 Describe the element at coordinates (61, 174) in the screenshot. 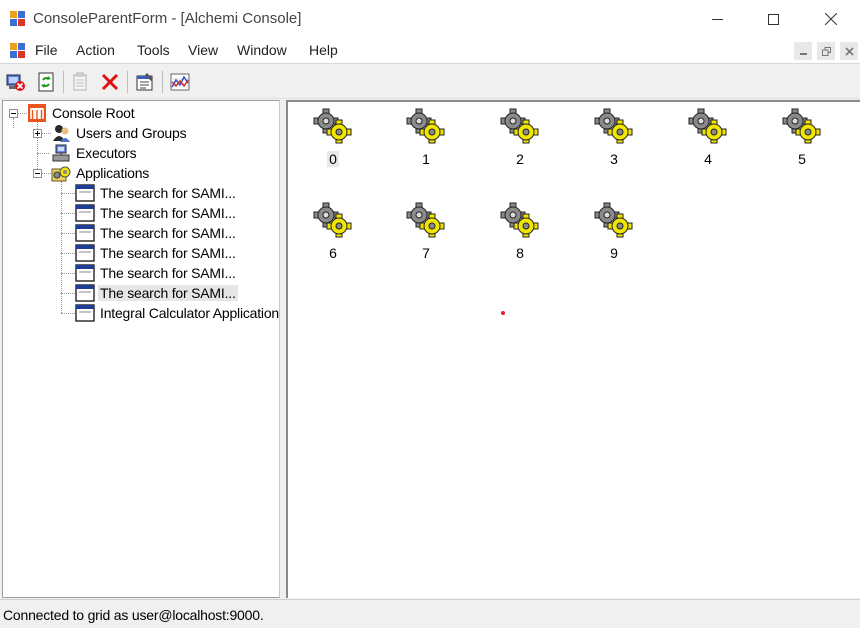

I see `applications-icon` at that location.